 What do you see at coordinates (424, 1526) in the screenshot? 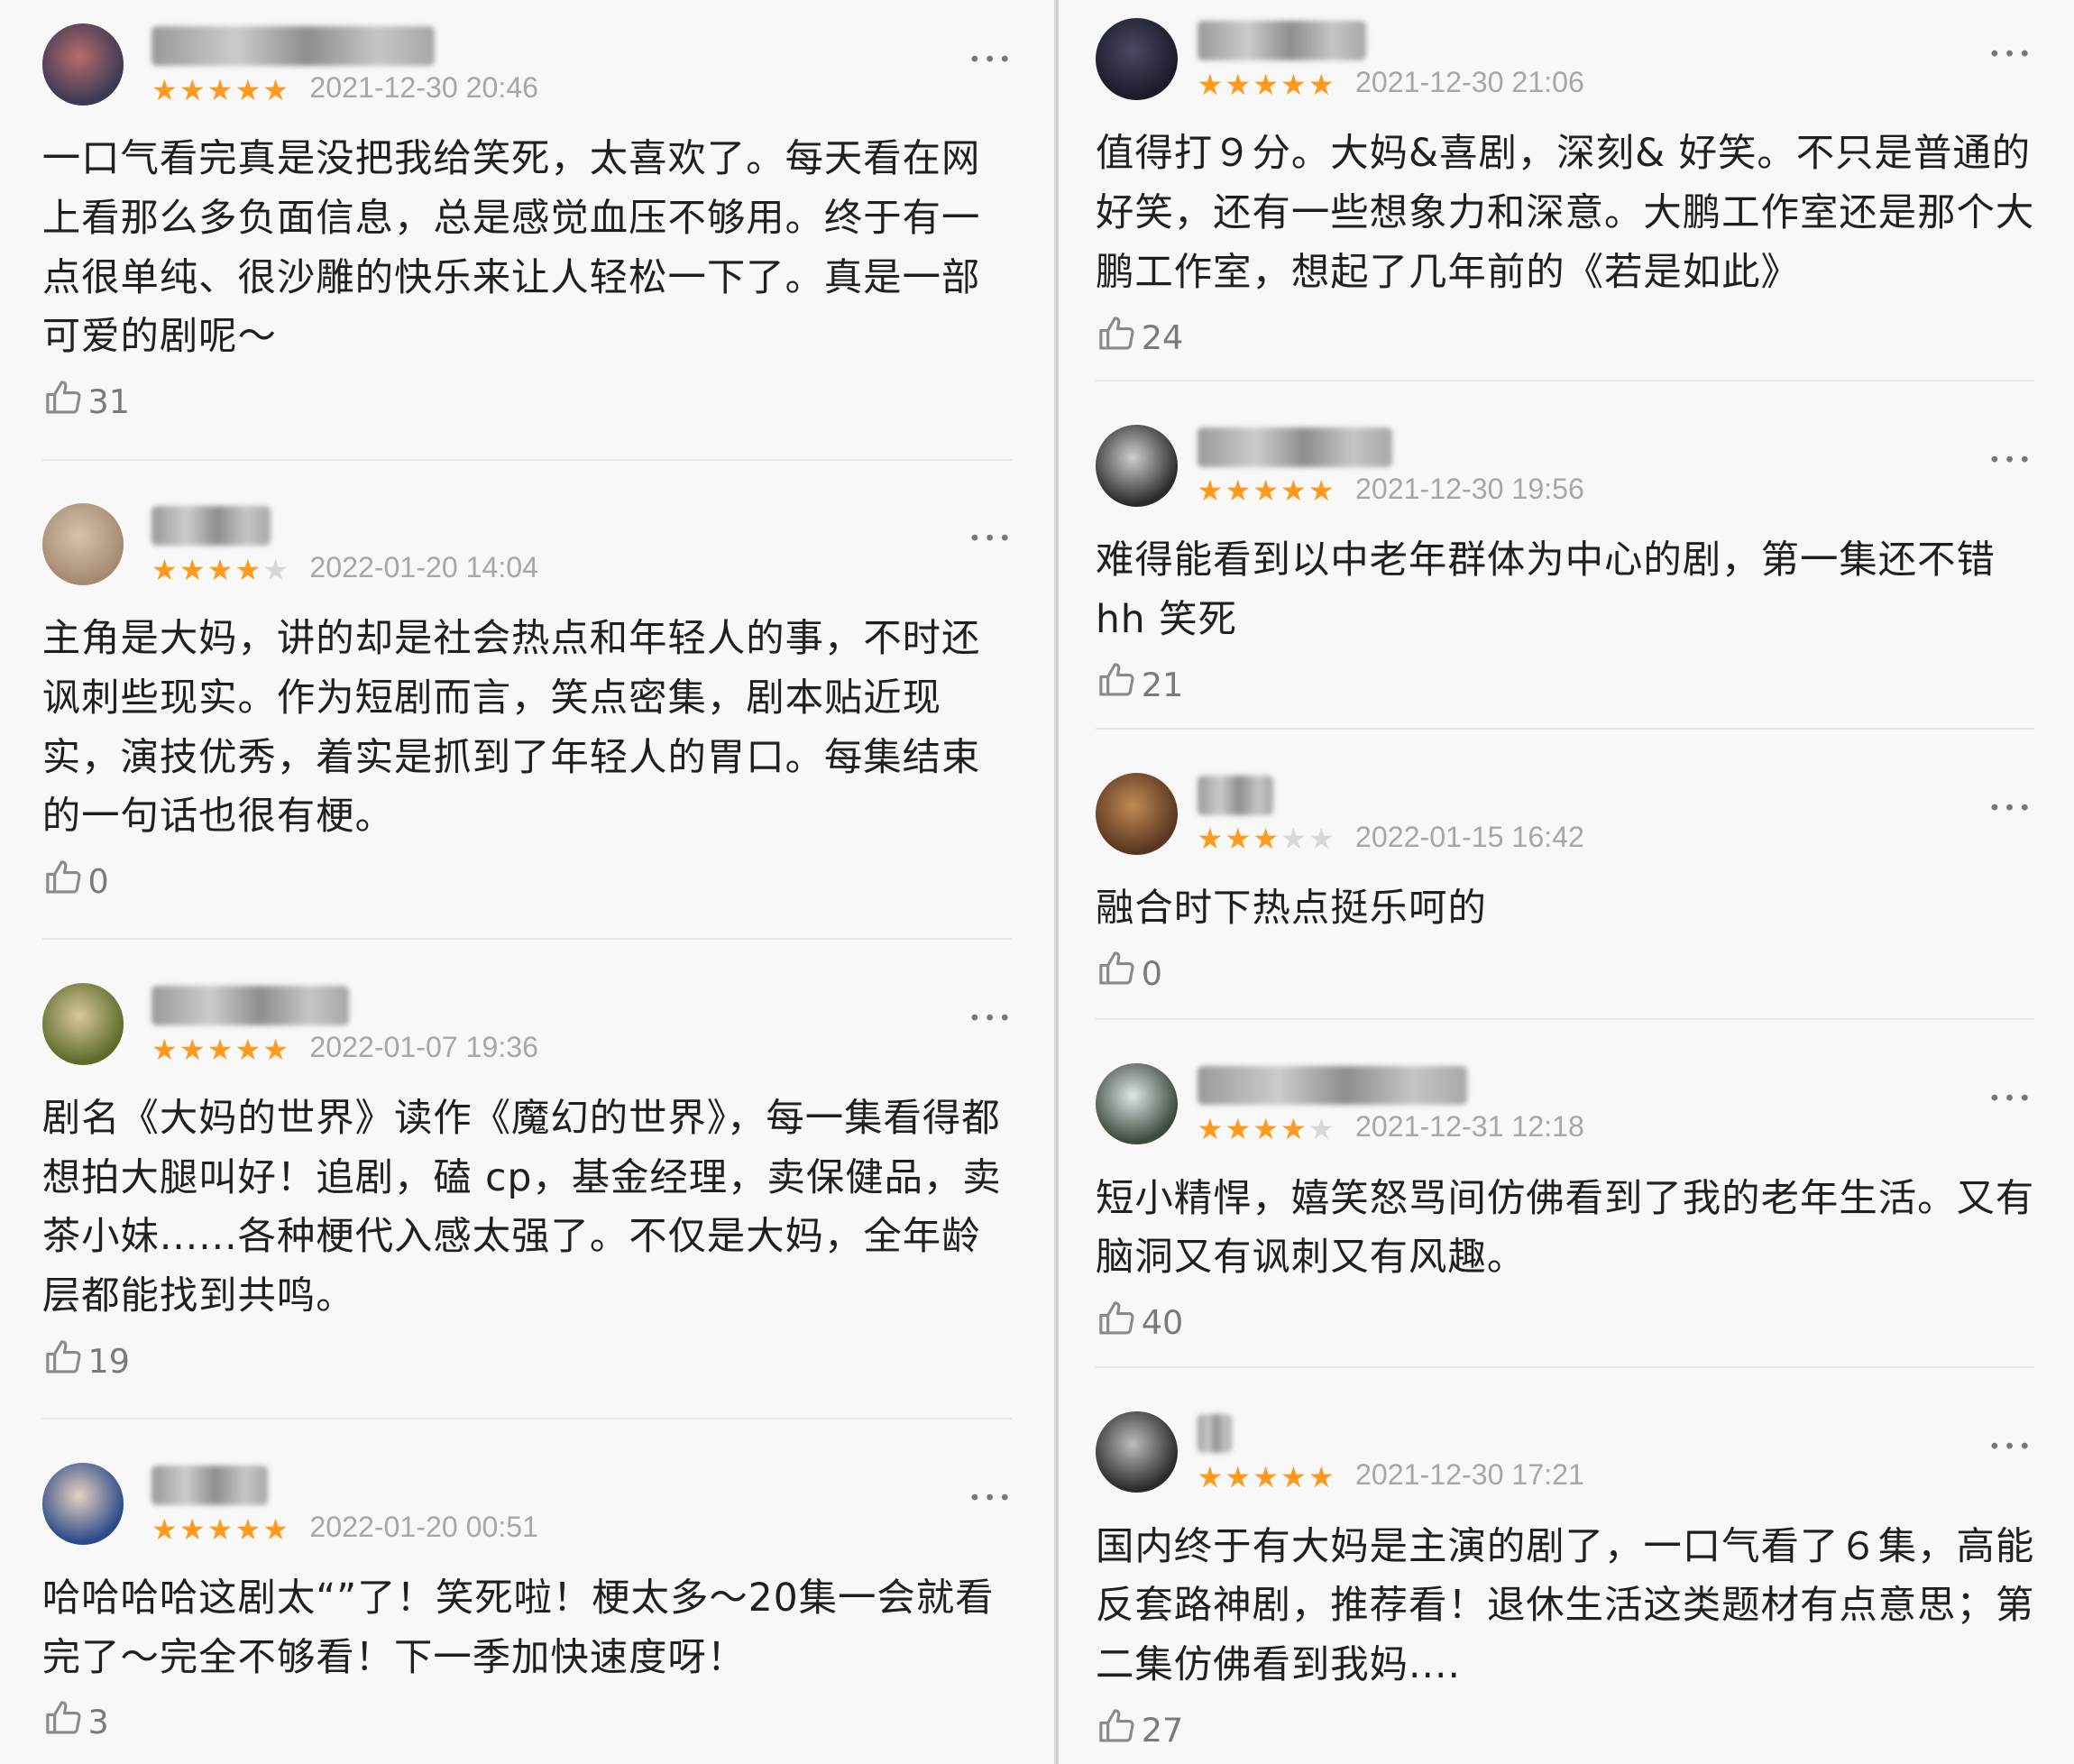
I see `review-timestamp: 2022-01-20 00:51` at bounding box center [424, 1526].